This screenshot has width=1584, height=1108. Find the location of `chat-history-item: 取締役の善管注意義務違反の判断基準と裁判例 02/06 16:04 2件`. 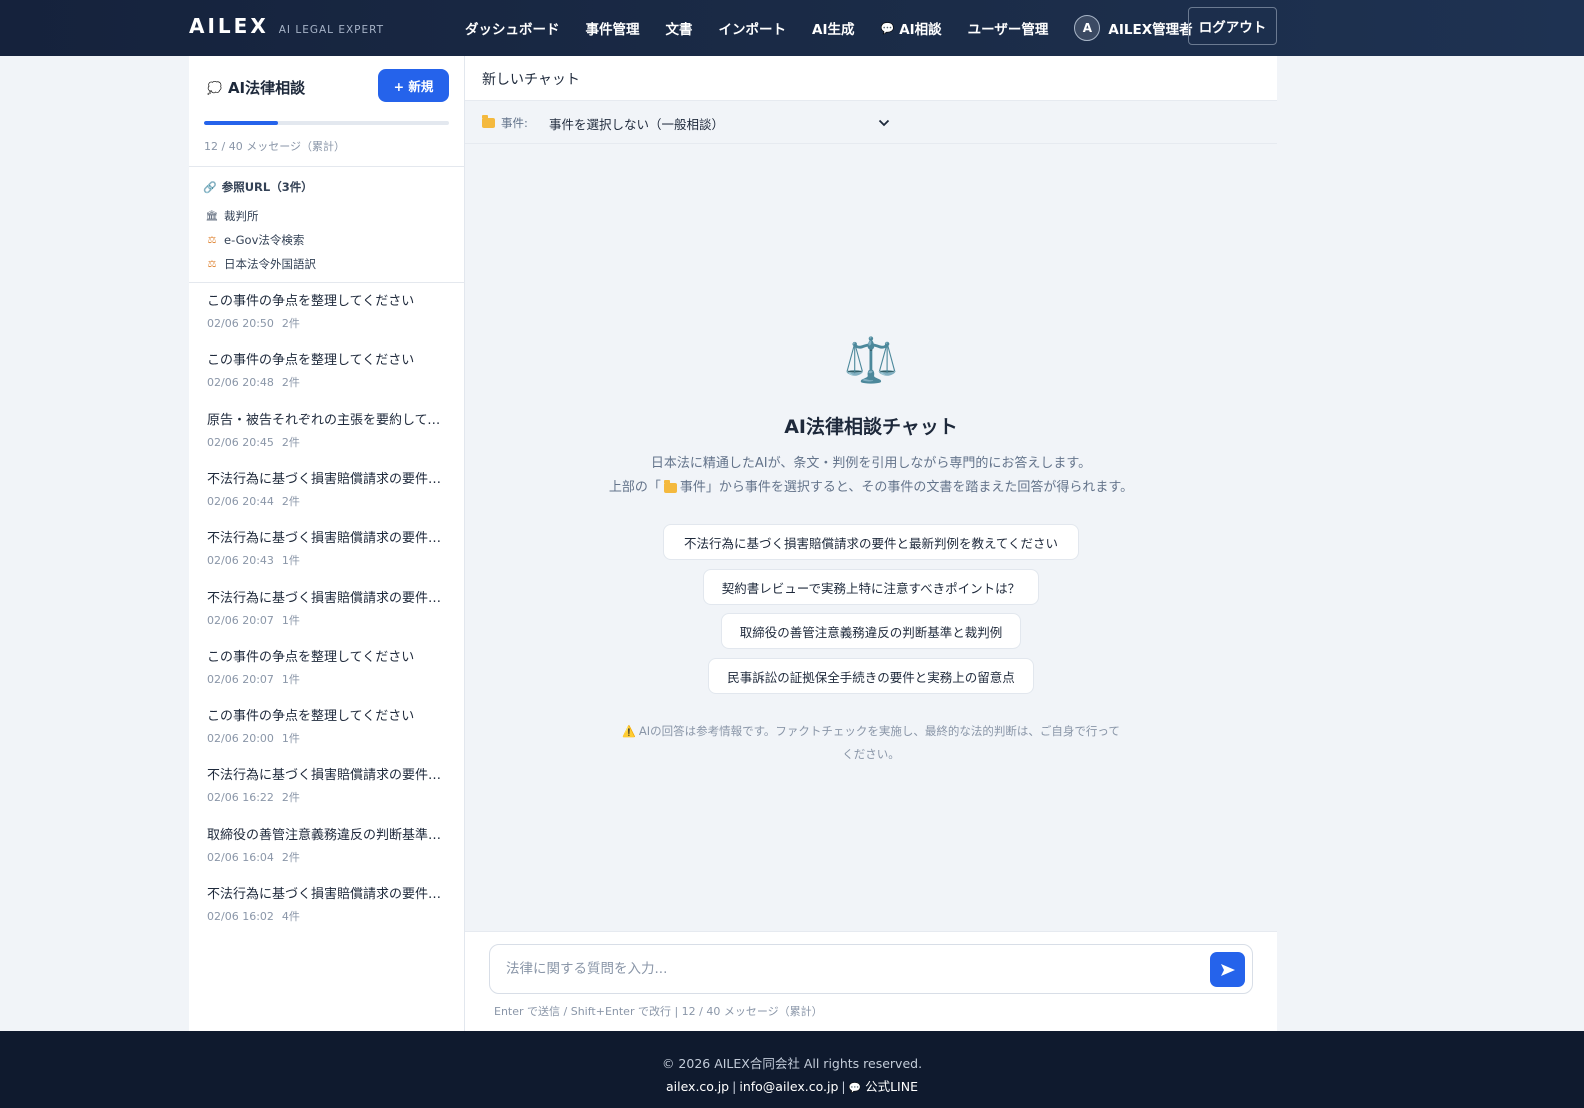

chat-history-item: 取締役の善管注意義務違反の判断基準と裁判例 02/06 16:04 2件 is located at coordinates (328, 853).